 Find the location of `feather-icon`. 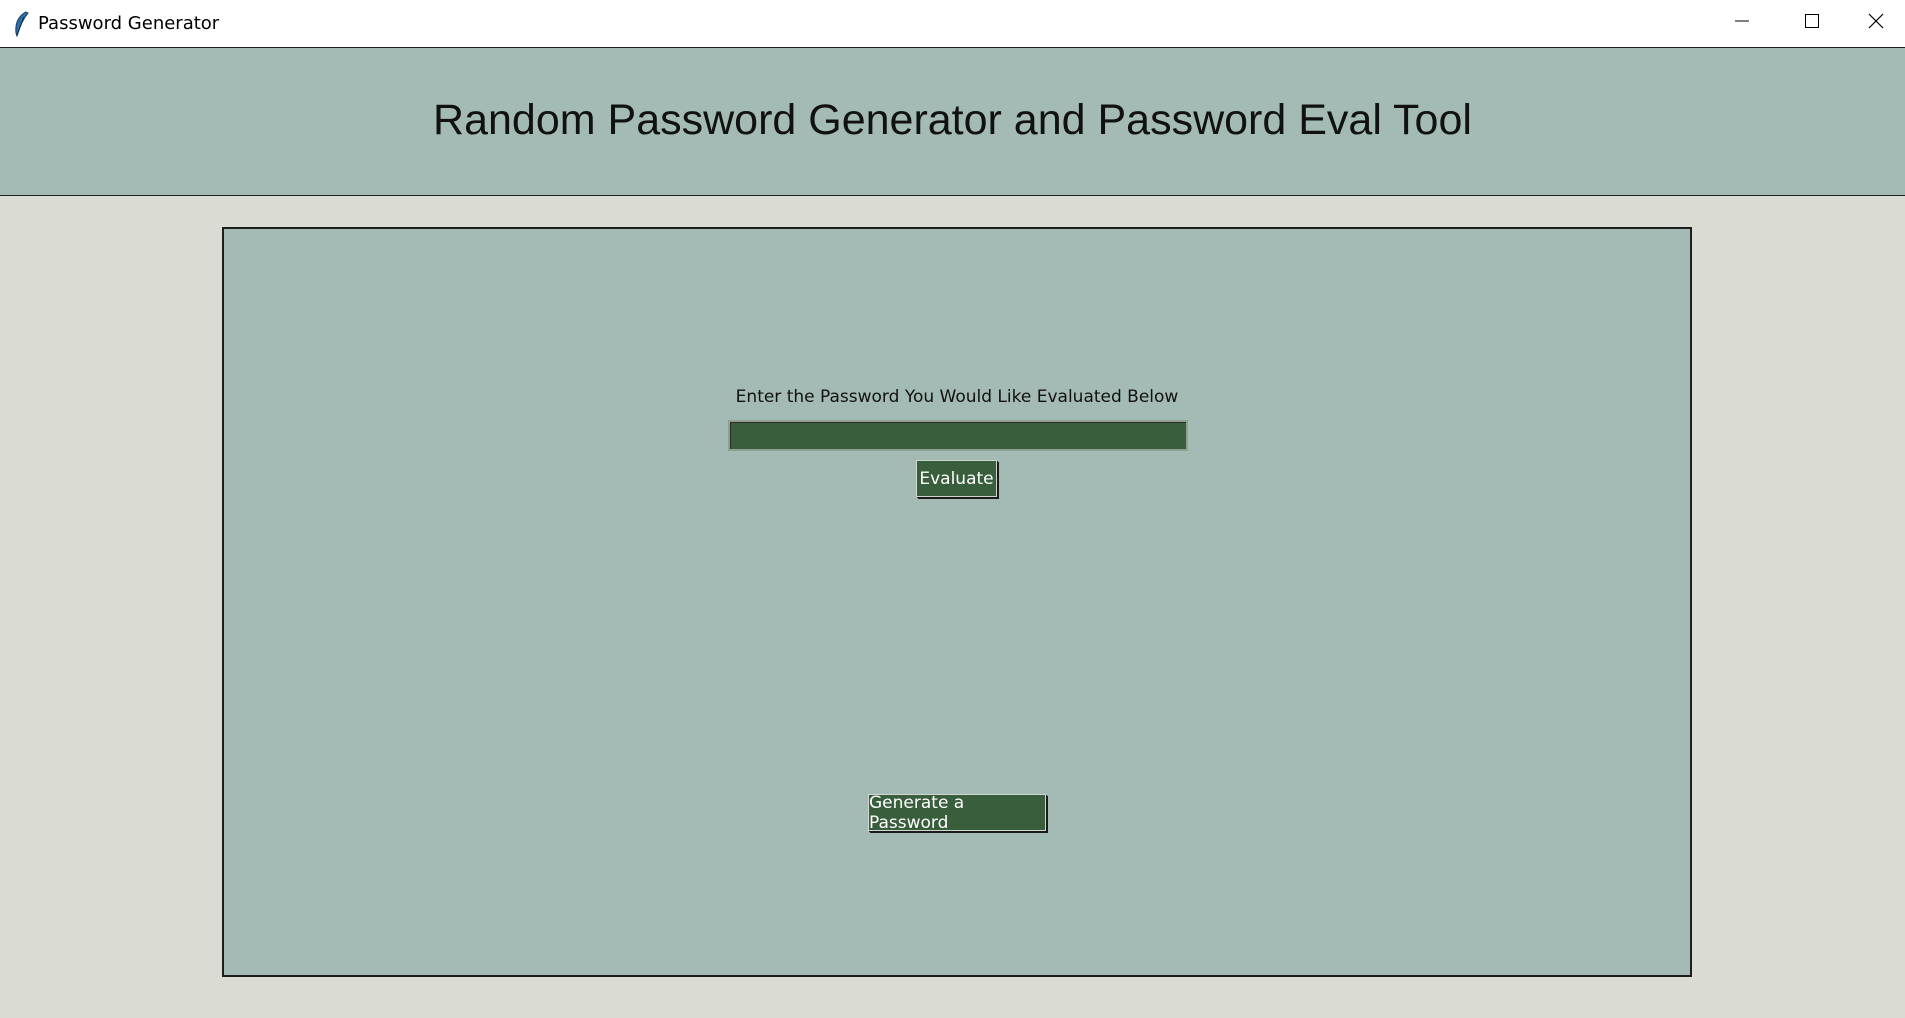

feather-icon is located at coordinates (21, 24).